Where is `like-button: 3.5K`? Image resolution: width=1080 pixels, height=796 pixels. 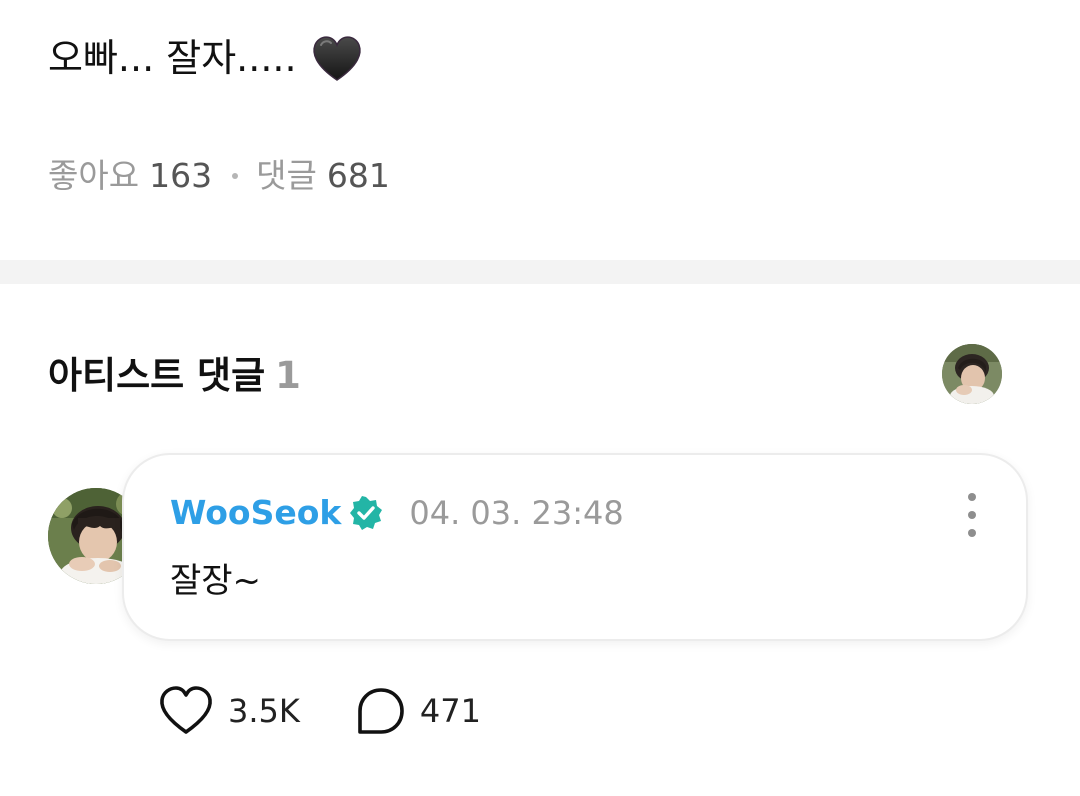
like-button: 3.5K is located at coordinates (229, 711).